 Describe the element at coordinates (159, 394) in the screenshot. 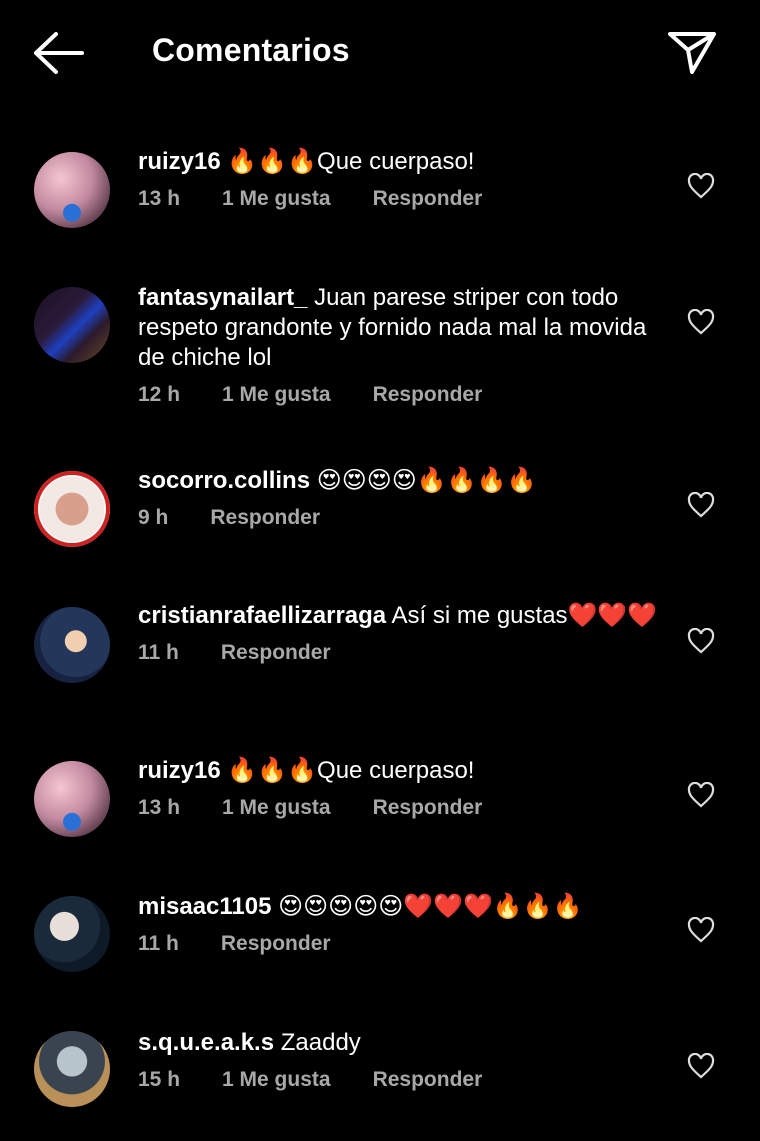

I see `timestamp: 12 h` at that location.